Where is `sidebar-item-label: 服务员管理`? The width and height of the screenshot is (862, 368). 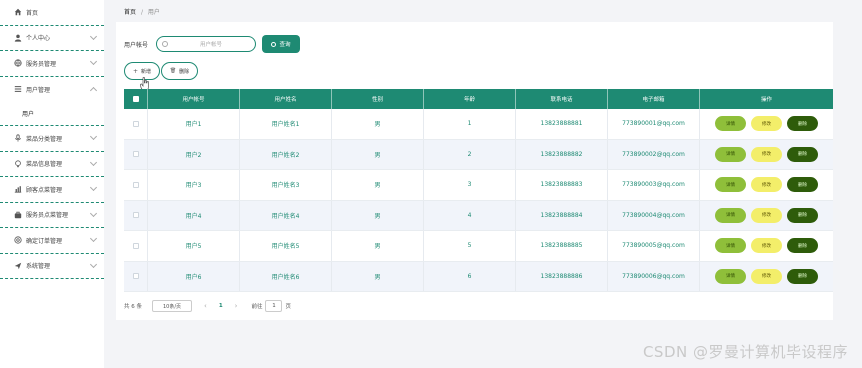
sidebar-item-label: 服务员管理 is located at coordinates (41, 64).